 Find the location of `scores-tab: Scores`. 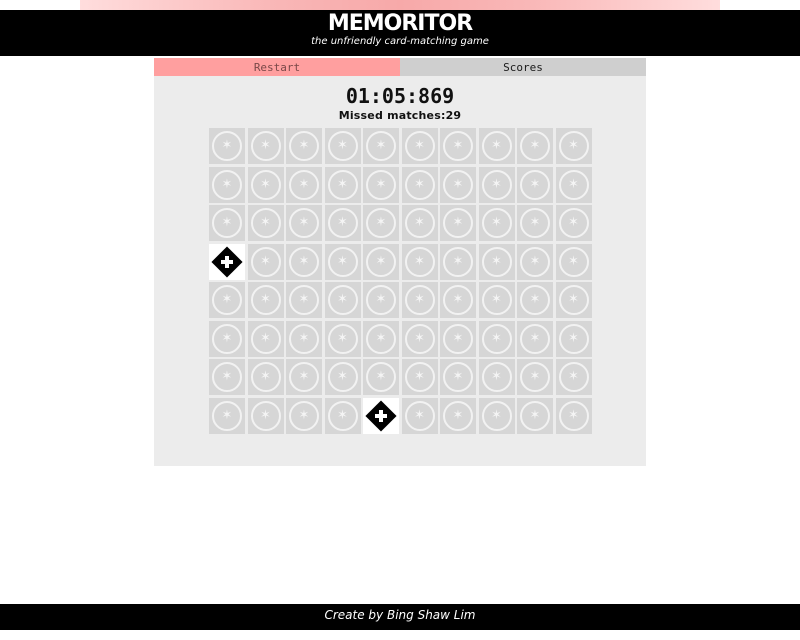

scores-tab: Scores is located at coordinates (523, 67).